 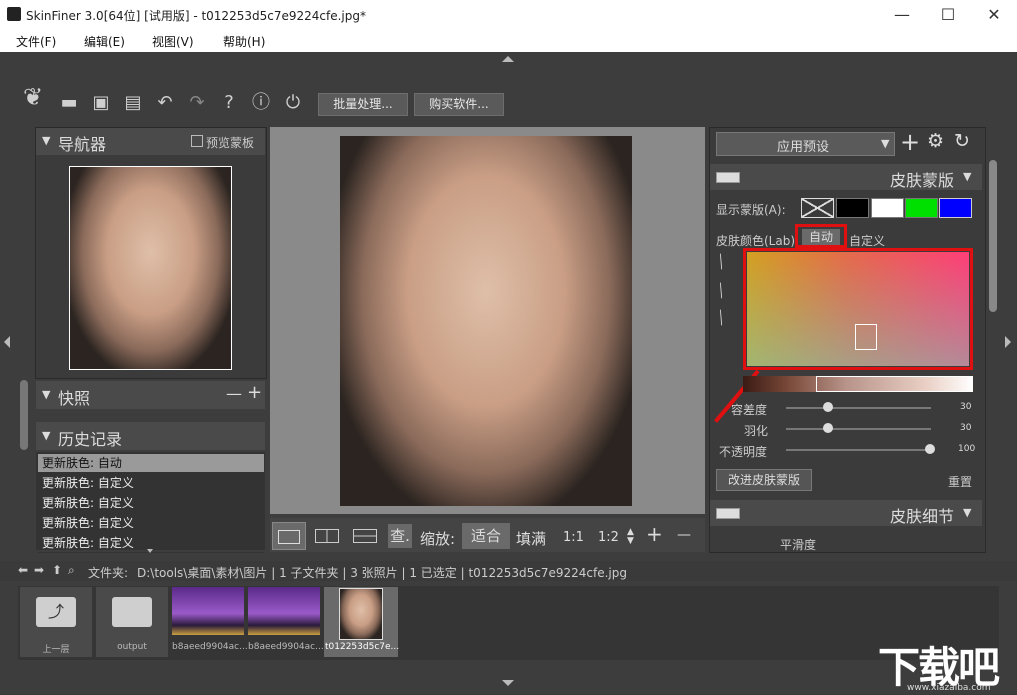 What do you see at coordinates (7, 342) in the screenshot?
I see `collapse-left-icon` at bounding box center [7, 342].